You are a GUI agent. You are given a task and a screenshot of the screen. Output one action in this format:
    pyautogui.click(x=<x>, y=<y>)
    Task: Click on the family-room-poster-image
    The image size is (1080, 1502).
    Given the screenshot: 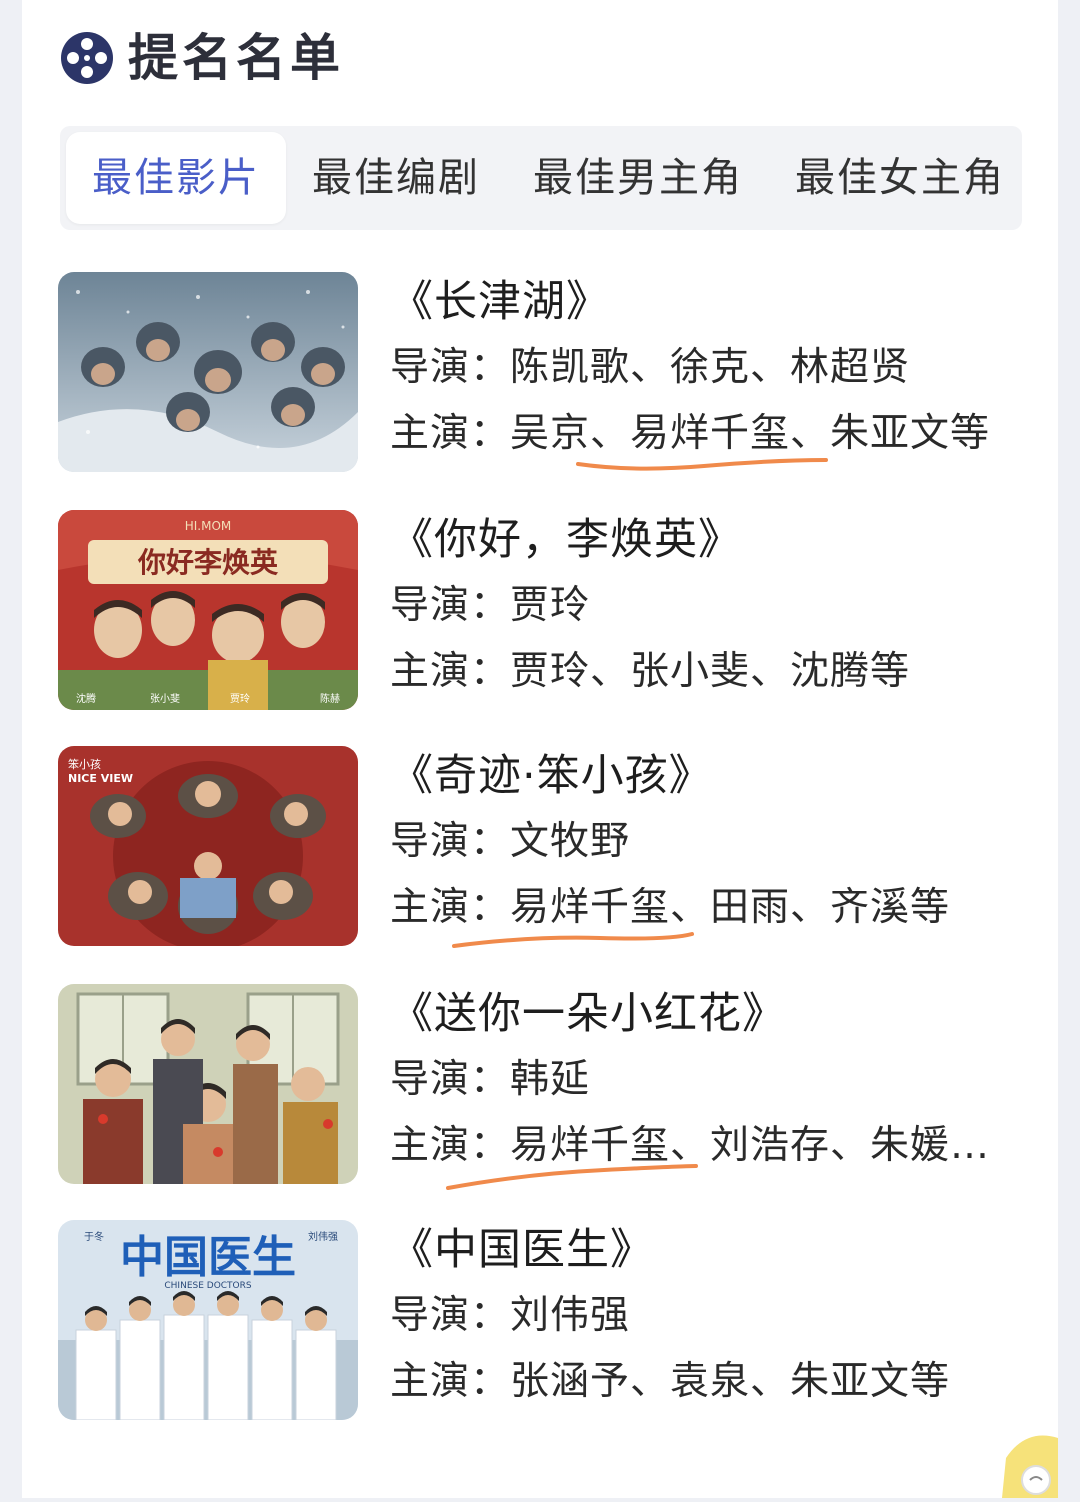 What is the action you would take?
    pyautogui.click(x=208, y=1084)
    